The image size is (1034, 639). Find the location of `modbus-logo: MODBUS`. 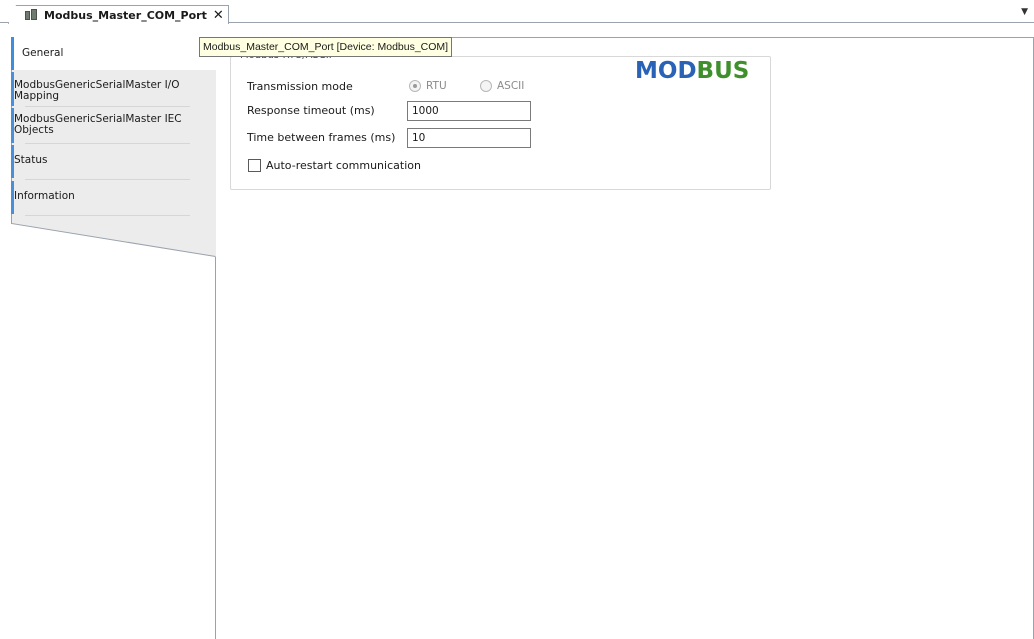

modbus-logo: MODBUS is located at coordinates (692, 71).